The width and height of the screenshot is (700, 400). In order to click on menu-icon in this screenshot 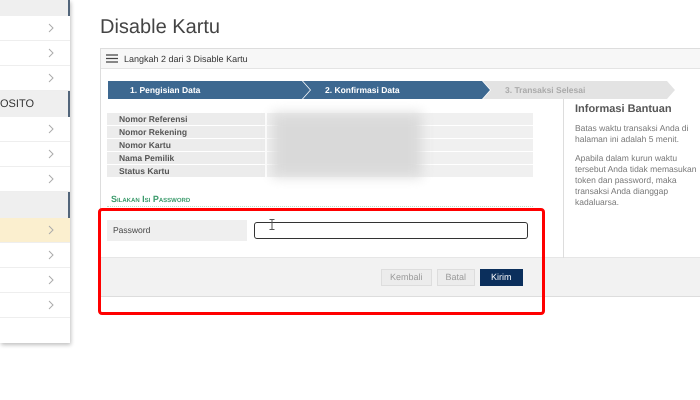, I will do `click(112, 58)`.